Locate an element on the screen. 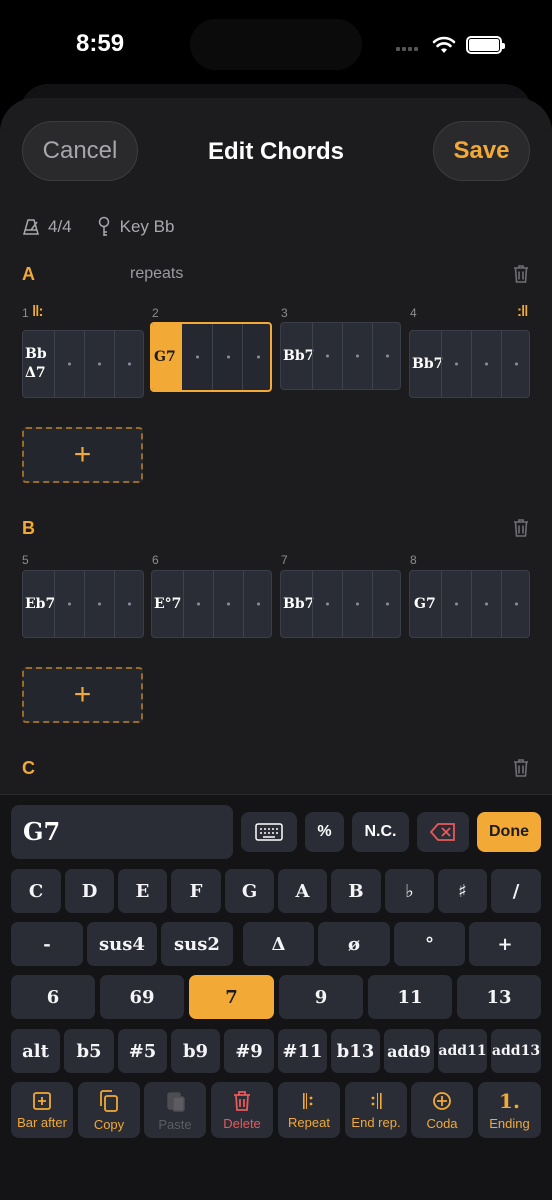 The width and height of the screenshot is (552, 1200). measure: G7 is located at coordinates (469, 604).